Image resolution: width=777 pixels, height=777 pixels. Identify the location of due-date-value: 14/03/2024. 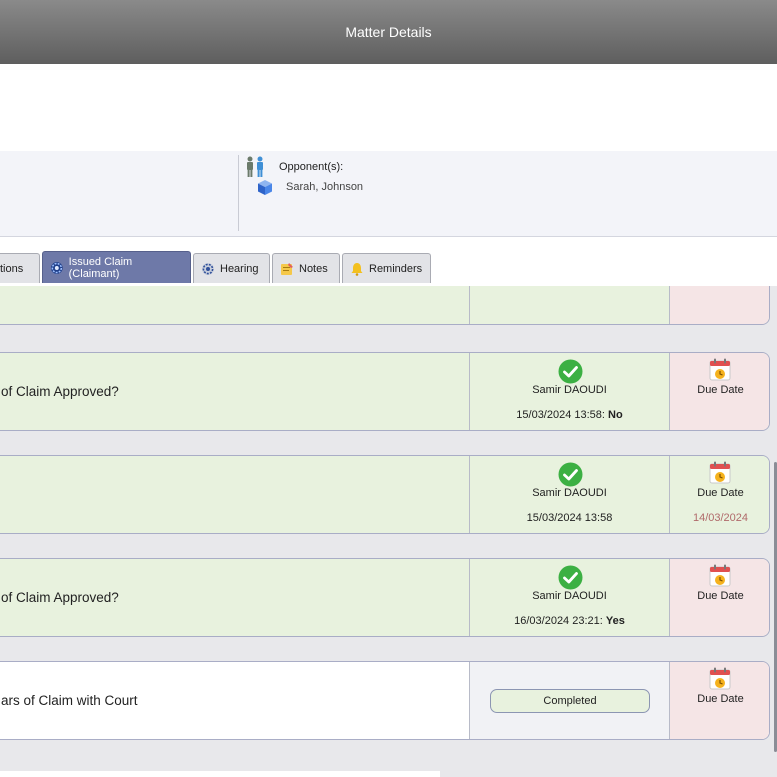
(720, 518).